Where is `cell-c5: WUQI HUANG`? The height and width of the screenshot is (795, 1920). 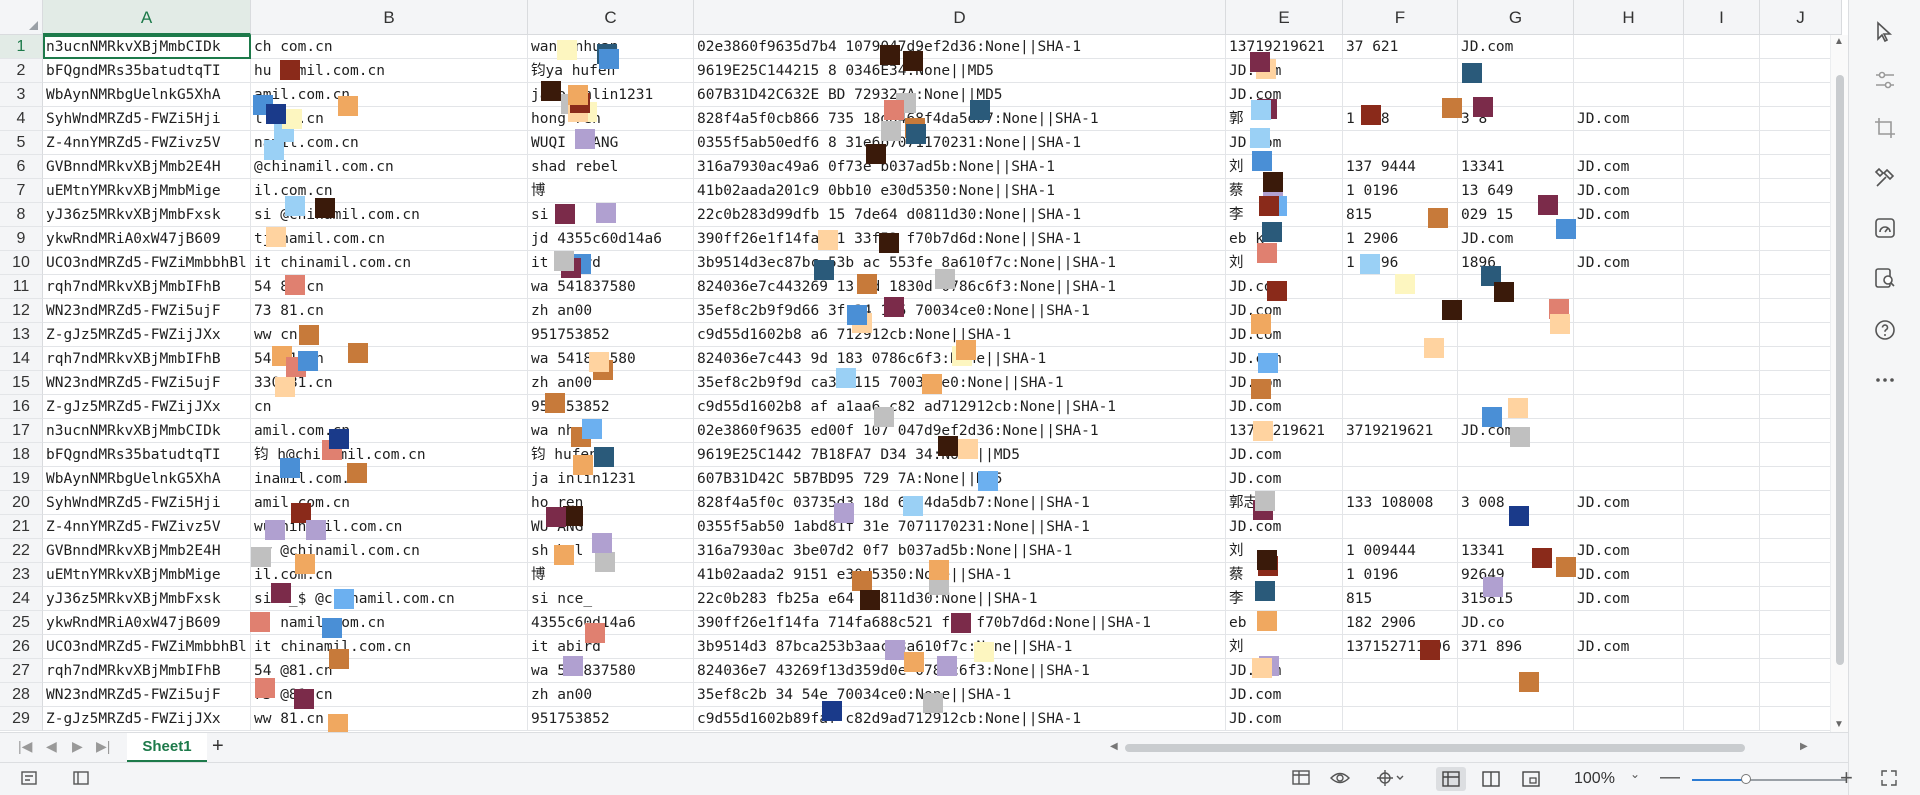 cell-c5: WUQI HUANG is located at coordinates (611, 143).